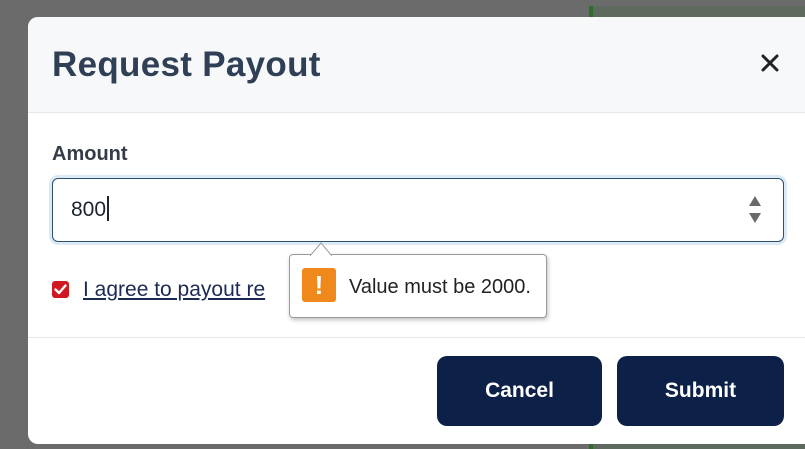 This screenshot has height=449, width=805. What do you see at coordinates (90, 210) in the screenshot?
I see `amount-input-value: 800` at bounding box center [90, 210].